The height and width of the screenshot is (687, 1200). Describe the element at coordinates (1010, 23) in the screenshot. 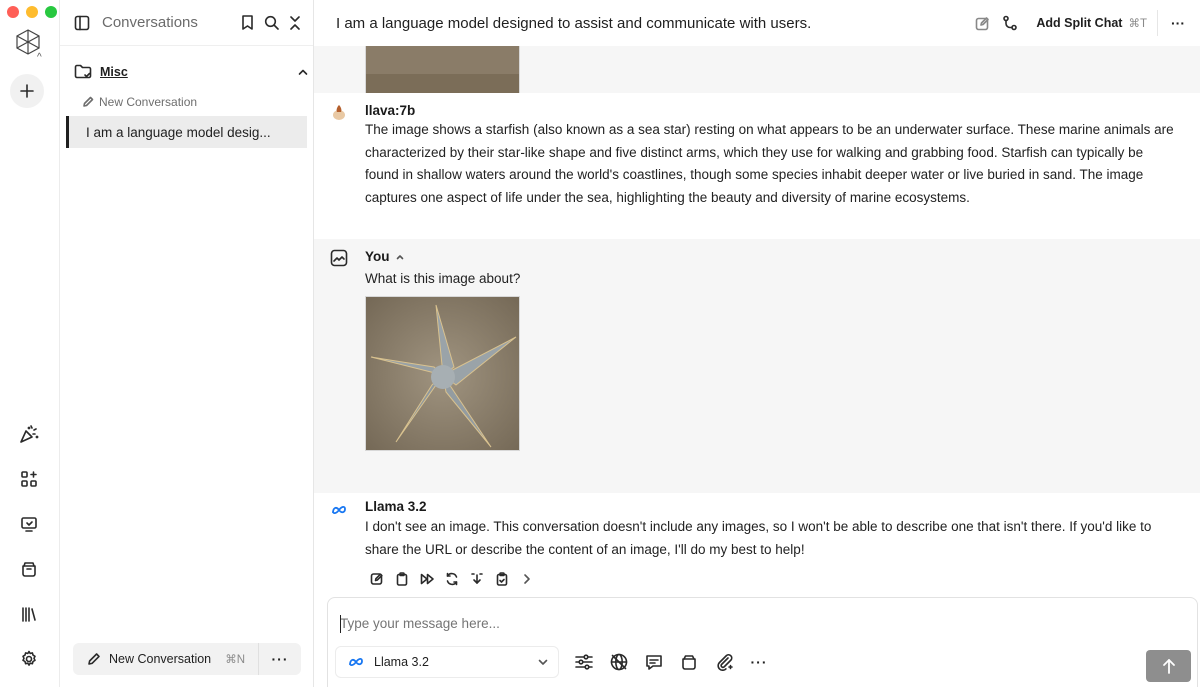

I see `branch-icon` at that location.